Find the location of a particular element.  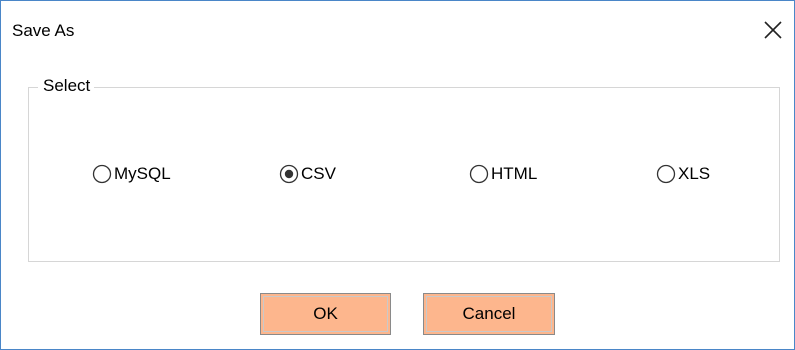

cancel-button: Cancel is located at coordinates (489, 314).